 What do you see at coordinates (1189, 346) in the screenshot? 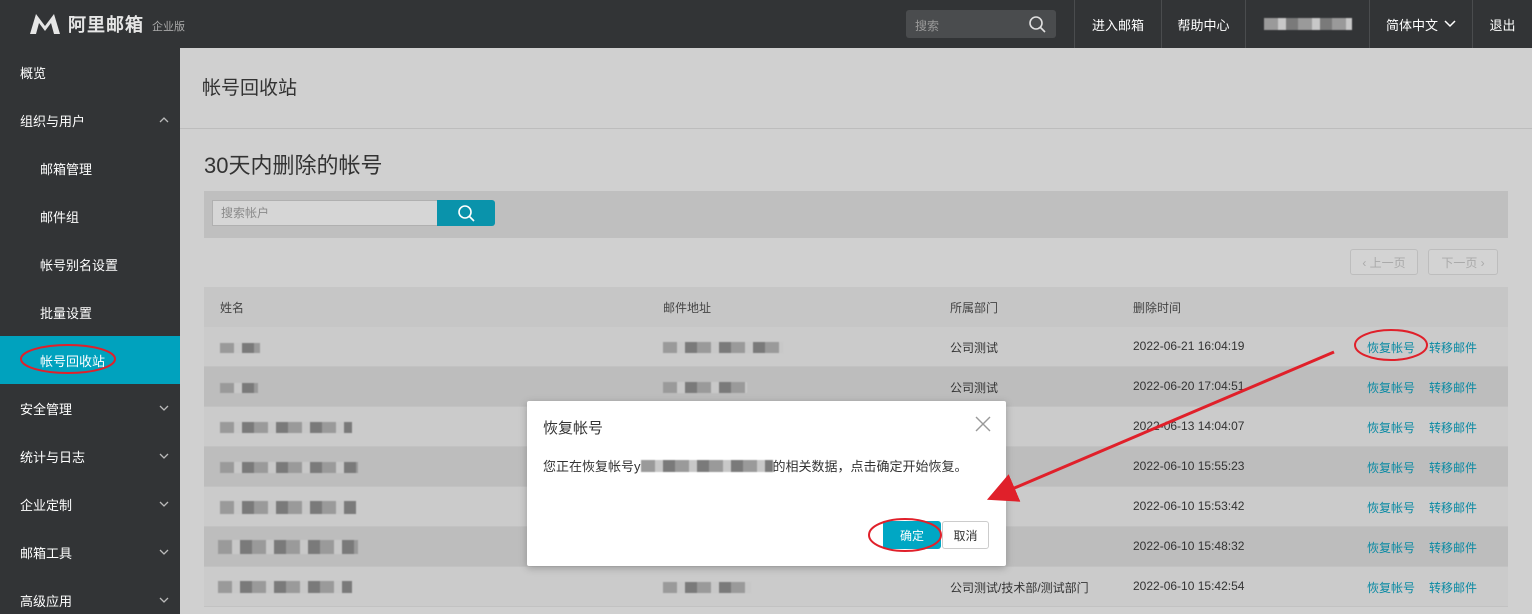
I see `deleted-time-cell: 2022-06-21 16:04:19` at bounding box center [1189, 346].